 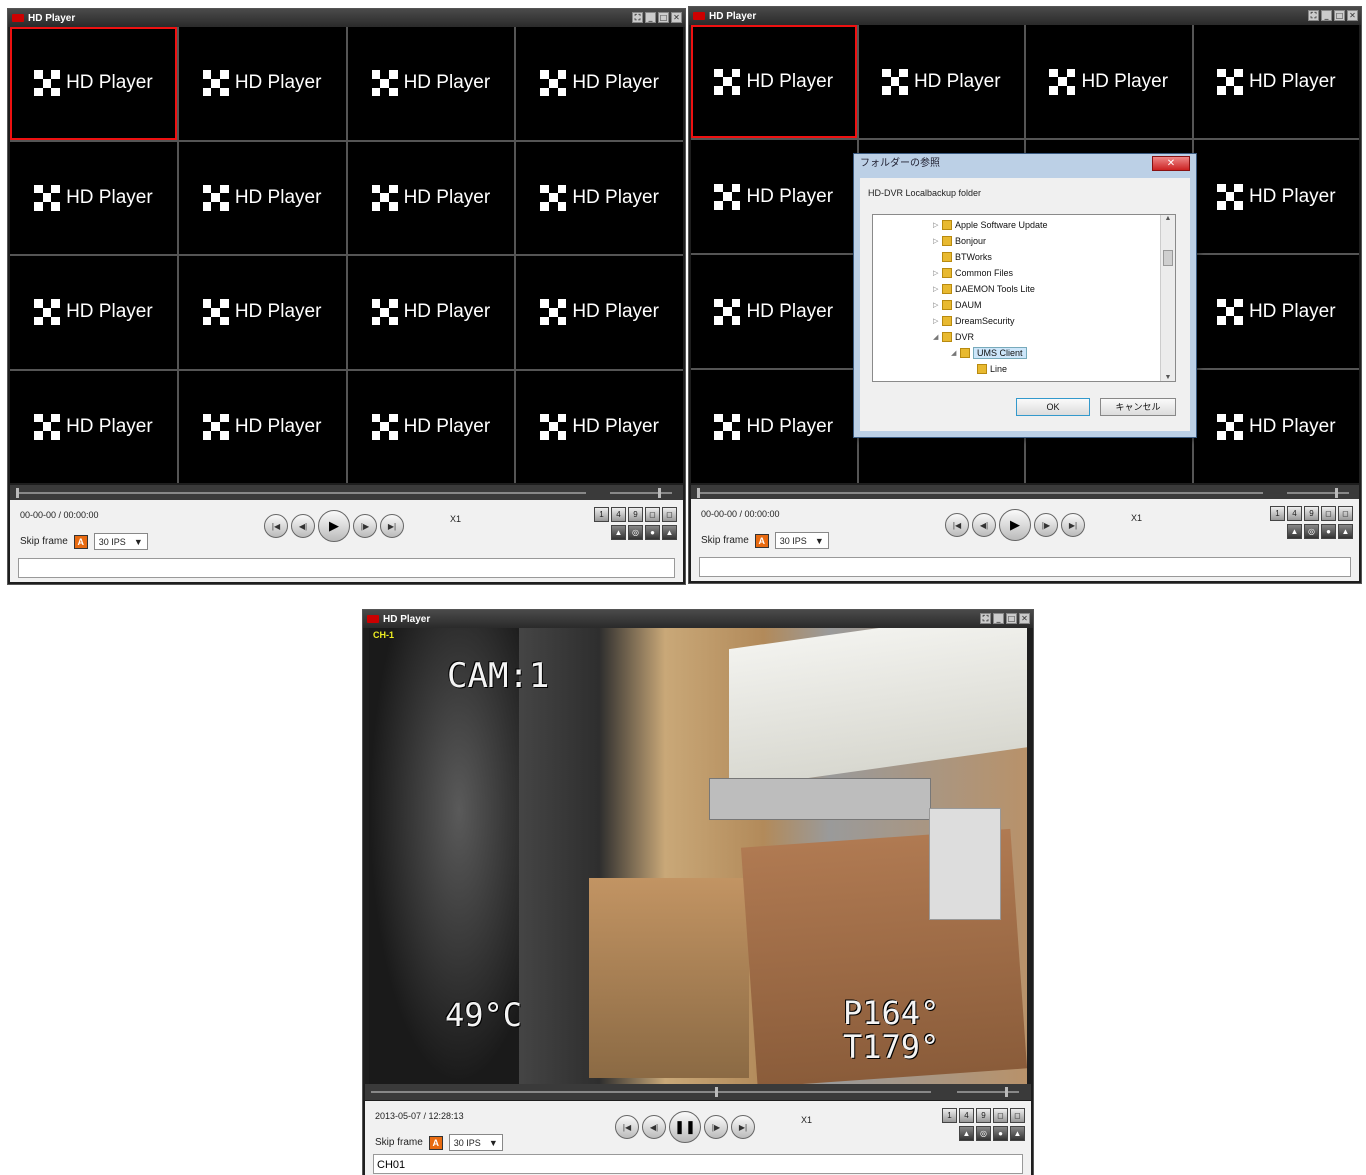 What do you see at coordinates (334, 526) in the screenshot?
I see `play-icon: ▶` at bounding box center [334, 526].